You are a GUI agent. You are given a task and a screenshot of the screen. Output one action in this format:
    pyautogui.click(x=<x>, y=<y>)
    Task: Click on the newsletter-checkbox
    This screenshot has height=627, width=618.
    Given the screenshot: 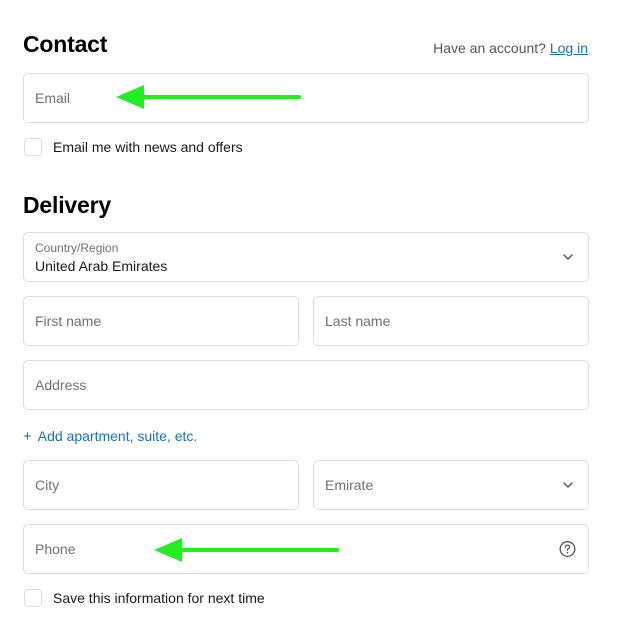 What is the action you would take?
    pyautogui.click(x=33, y=147)
    